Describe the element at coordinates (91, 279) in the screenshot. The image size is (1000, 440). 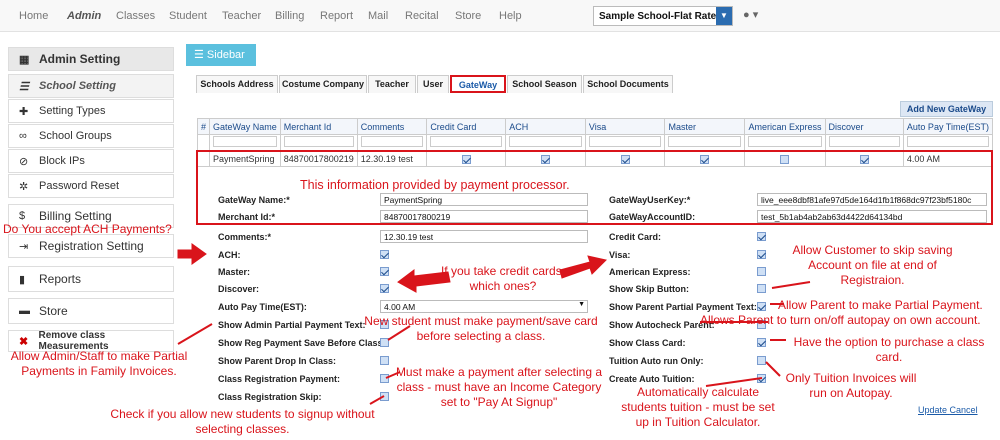
I see `sidebar-item-reports: ▮ Reports` at that location.